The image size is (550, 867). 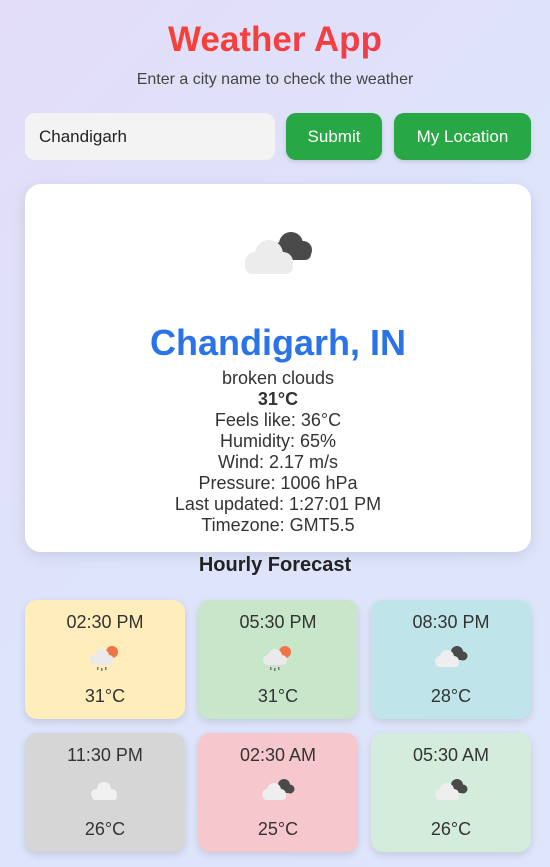 I want to click on last-updated: Last updated: 1:27:01 PM, so click(x=278, y=504).